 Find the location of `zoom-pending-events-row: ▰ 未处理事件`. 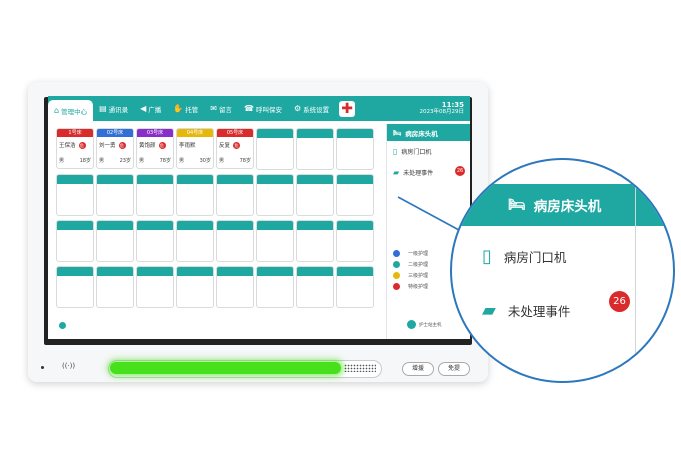

zoom-pending-events-row: ▰ 未处理事件 is located at coordinates (526, 310).